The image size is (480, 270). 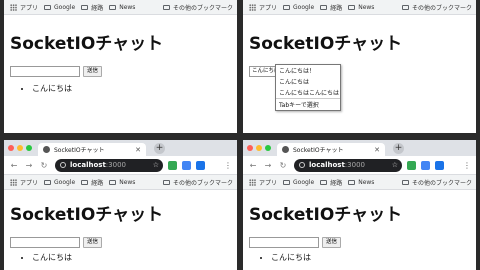 What do you see at coordinates (308, 70) in the screenshot?
I see `autocomplete-option: こんにちは！` at bounding box center [308, 70].